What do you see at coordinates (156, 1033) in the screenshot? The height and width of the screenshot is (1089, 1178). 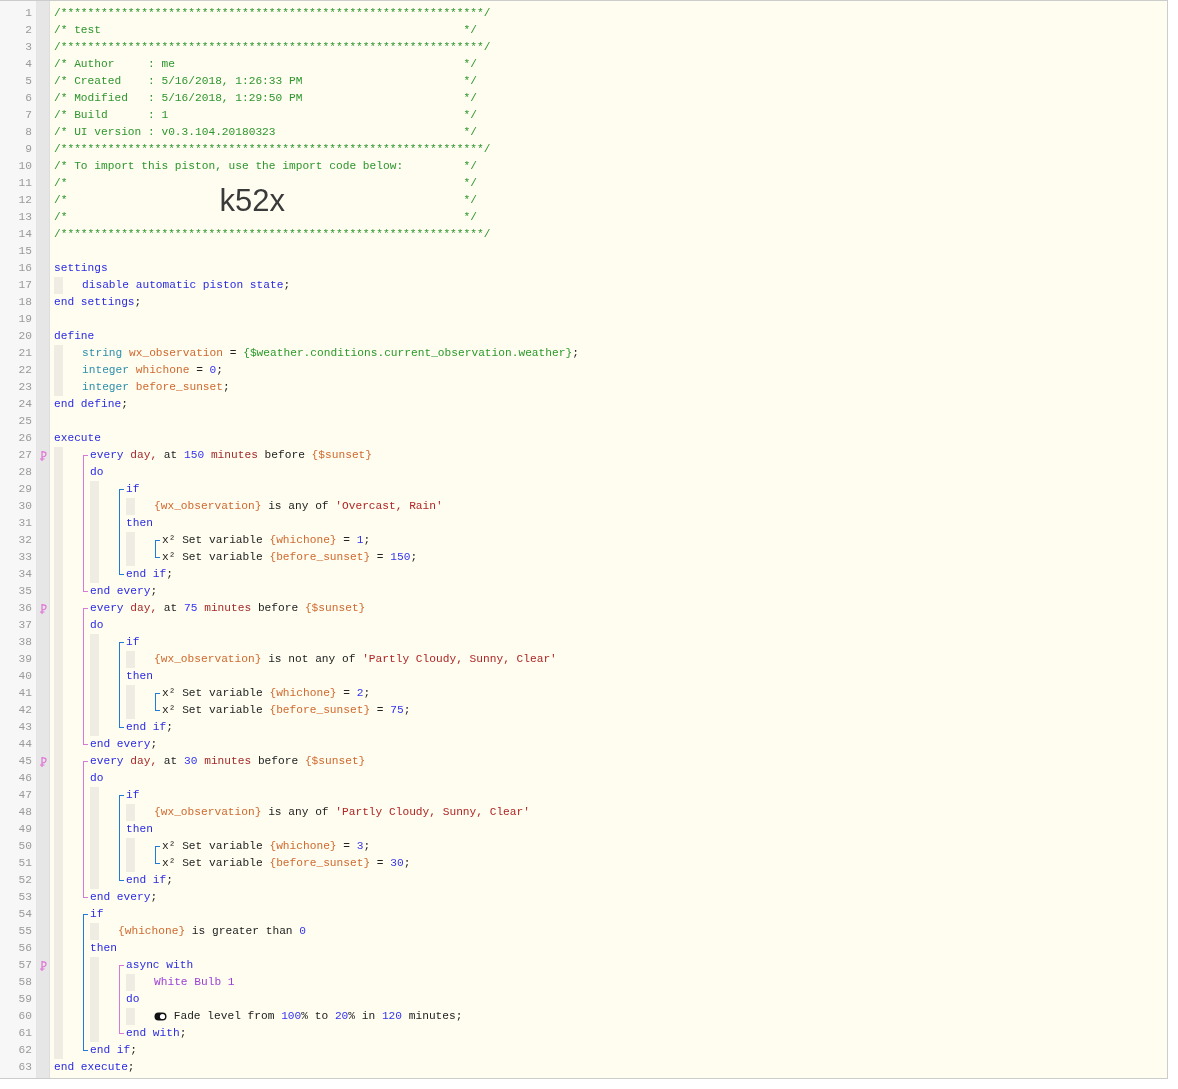 I see `code-text: end with;` at bounding box center [156, 1033].